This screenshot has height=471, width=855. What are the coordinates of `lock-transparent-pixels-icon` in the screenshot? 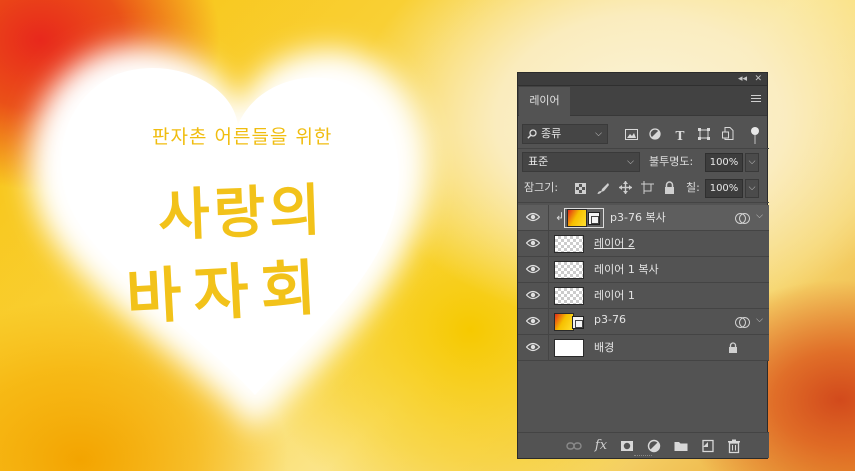 It's located at (580, 188).